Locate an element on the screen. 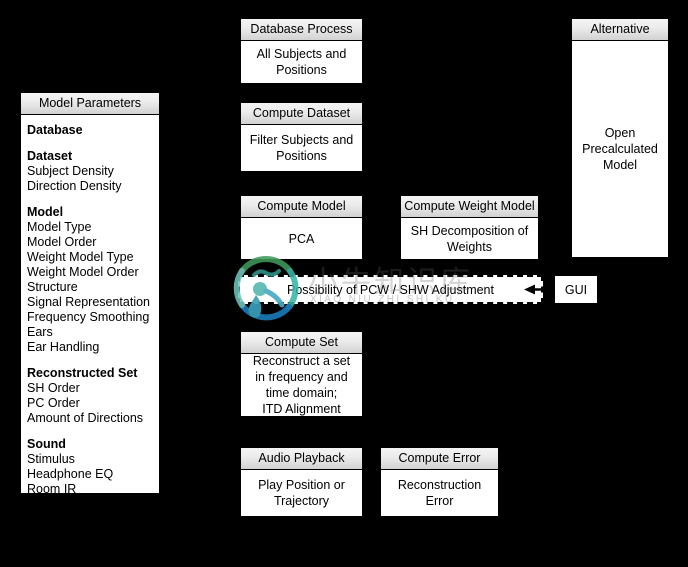 This screenshot has height=567, width=688. parameter-item: Ear Handling is located at coordinates (93, 347).